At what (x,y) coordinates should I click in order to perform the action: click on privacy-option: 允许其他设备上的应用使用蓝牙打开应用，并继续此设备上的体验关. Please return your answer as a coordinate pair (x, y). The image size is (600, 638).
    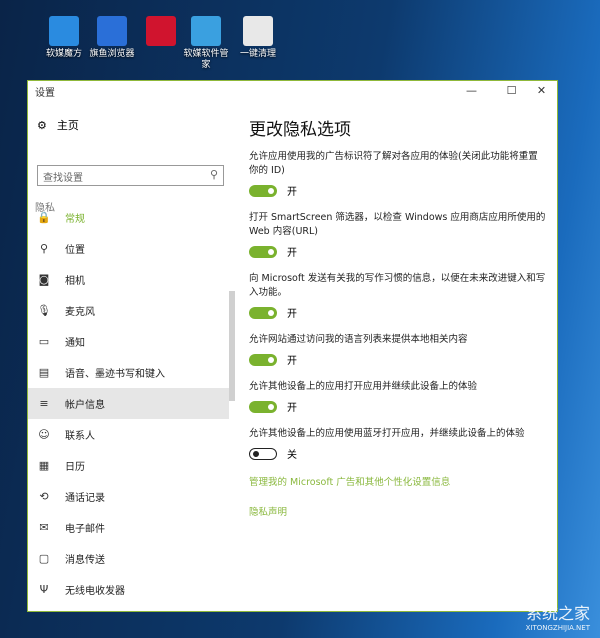
    Looking at the image, I should click on (398, 444).